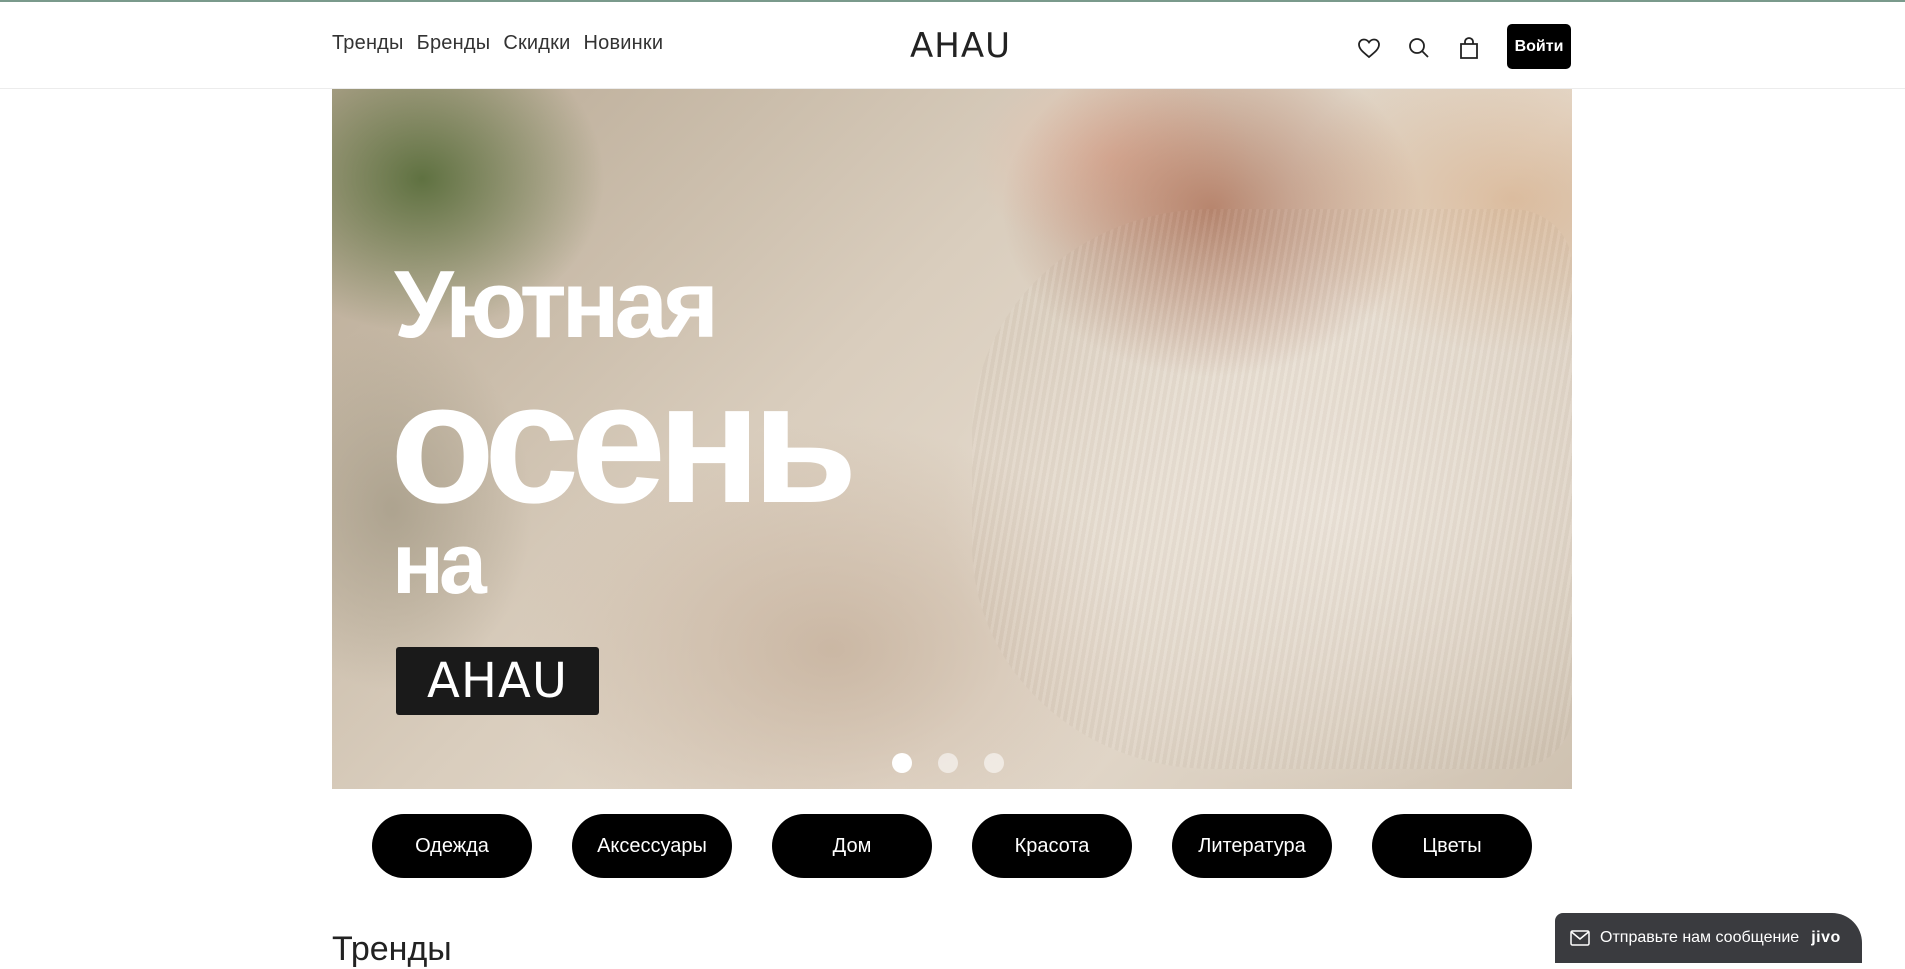 The image size is (1905, 969). Describe the element at coordinates (1252, 846) in the screenshot. I see `category-literature-button: Литература` at that location.